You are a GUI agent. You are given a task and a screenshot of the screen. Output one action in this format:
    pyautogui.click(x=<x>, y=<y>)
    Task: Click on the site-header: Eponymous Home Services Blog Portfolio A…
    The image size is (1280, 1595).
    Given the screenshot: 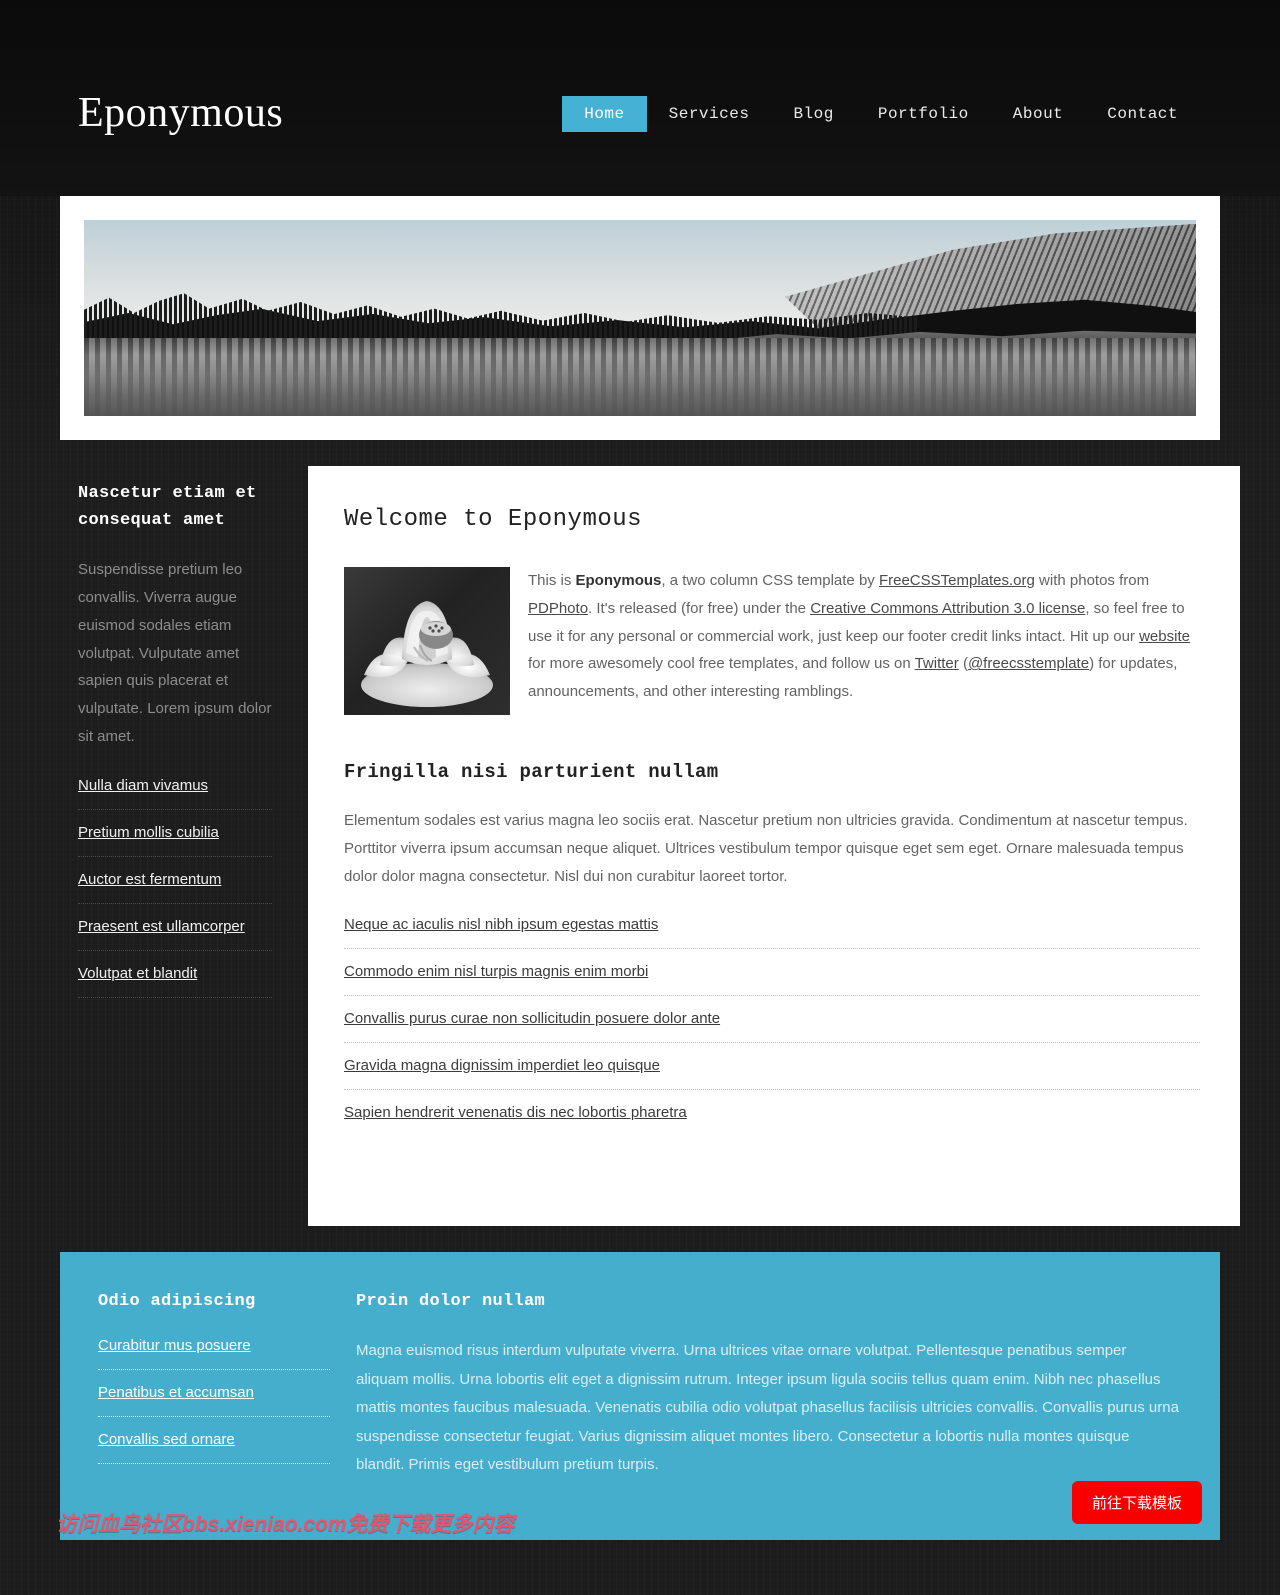 What is the action you would take?
    pyautogui.click(x=640, y=98)
    